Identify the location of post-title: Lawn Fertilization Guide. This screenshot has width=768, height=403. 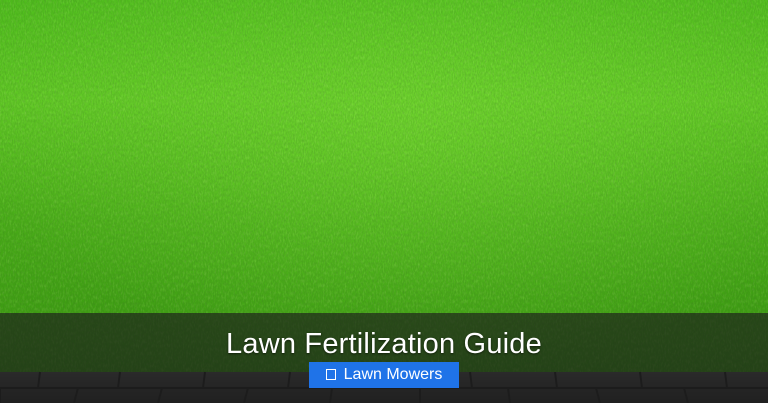
(384, 344).